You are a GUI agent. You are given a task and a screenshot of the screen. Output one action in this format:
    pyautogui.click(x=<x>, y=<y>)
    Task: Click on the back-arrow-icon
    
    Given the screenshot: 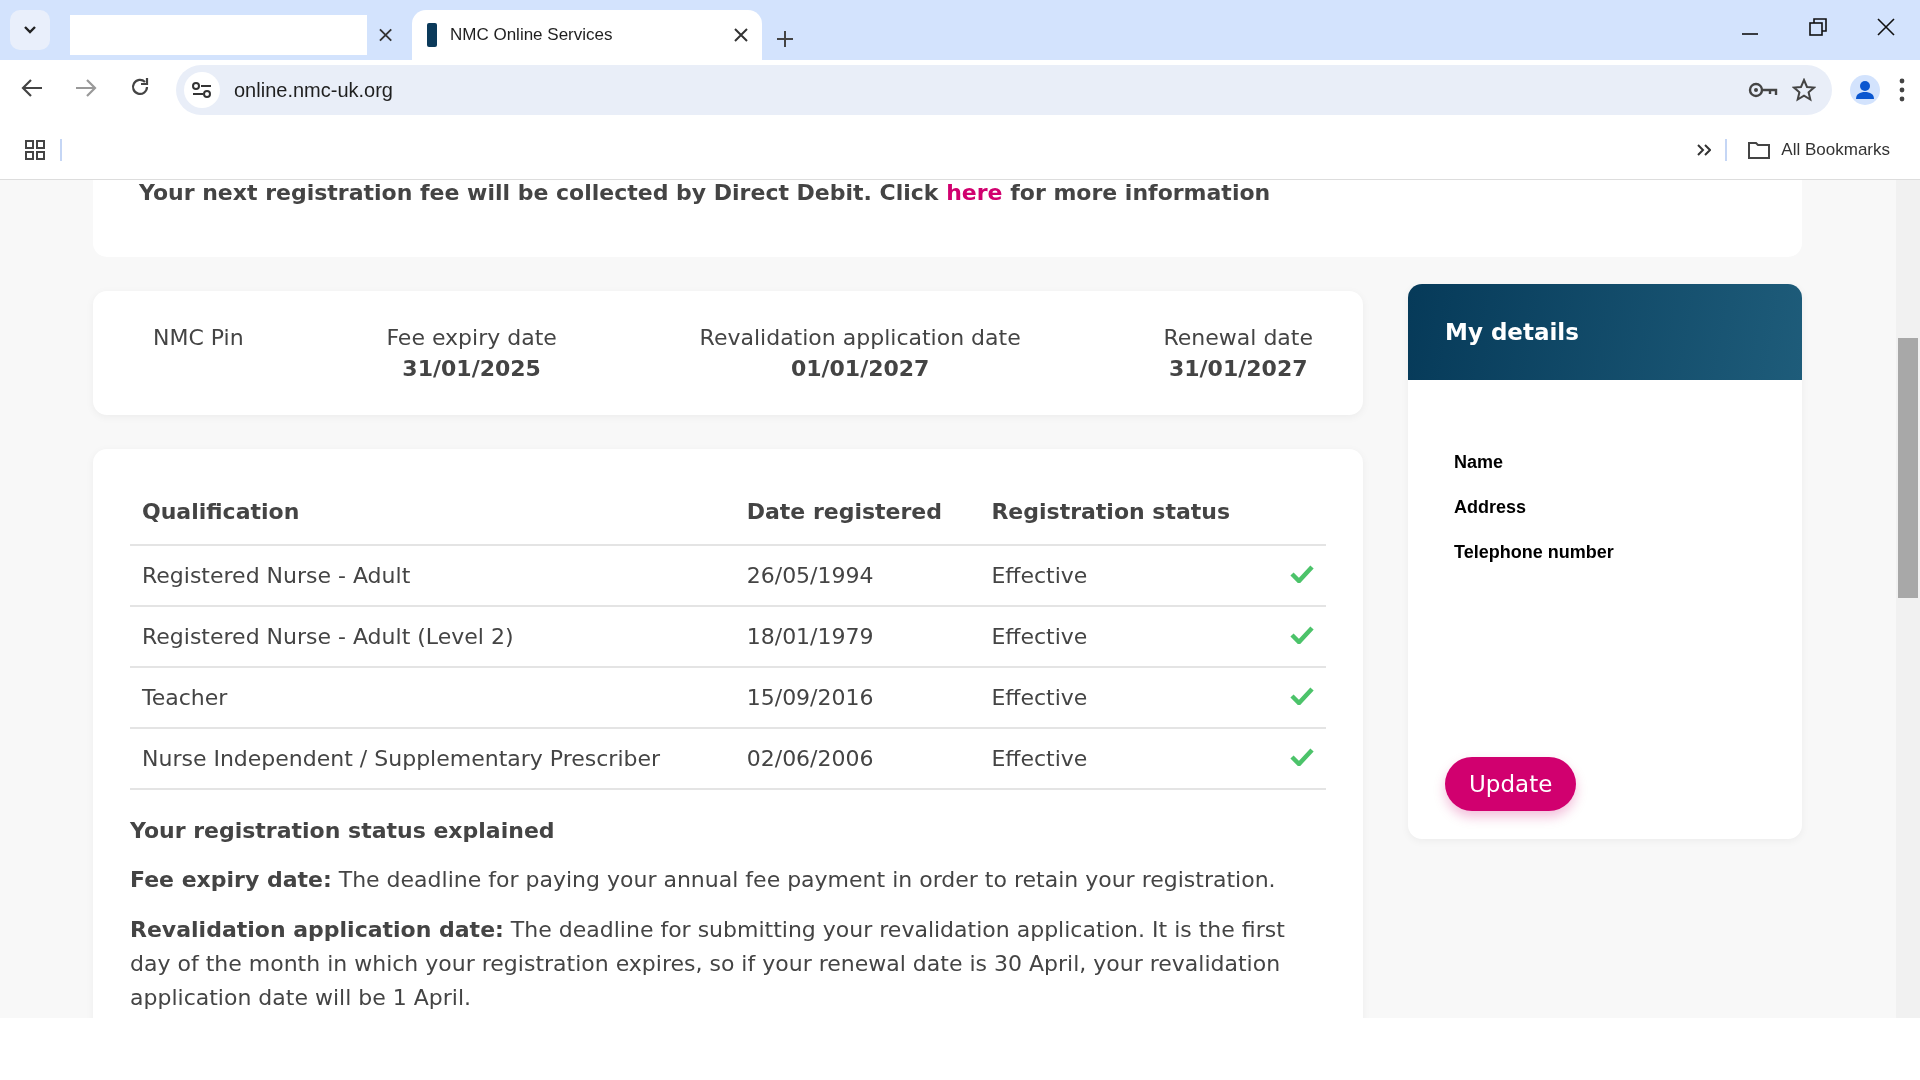 What is the action you would take?
    pyautogui.click(x=32, y=88)
    